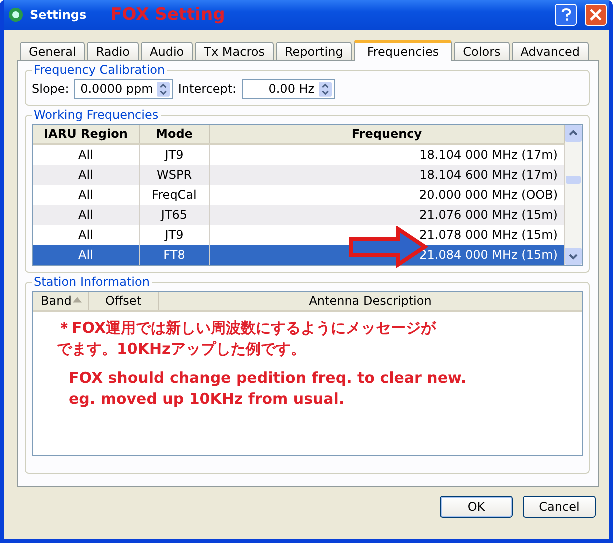  I want to click on scroll-up-icon, so click(573, 133).